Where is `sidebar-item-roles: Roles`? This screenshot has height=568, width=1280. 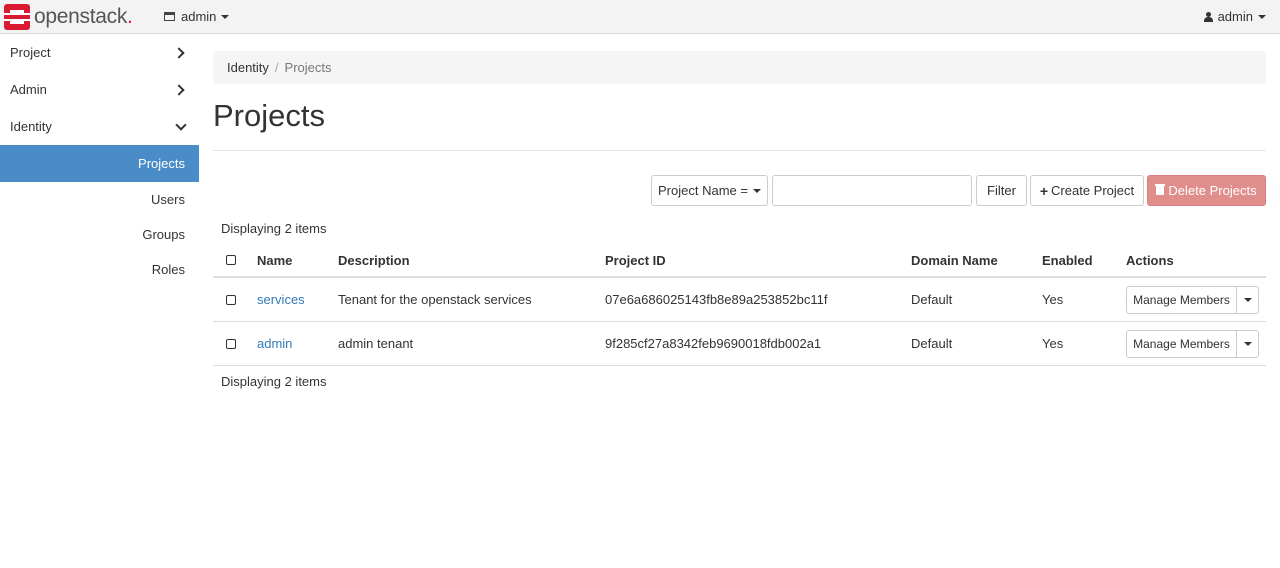 sidebar-item-roles: Roles is located at coordinates (99, 269).